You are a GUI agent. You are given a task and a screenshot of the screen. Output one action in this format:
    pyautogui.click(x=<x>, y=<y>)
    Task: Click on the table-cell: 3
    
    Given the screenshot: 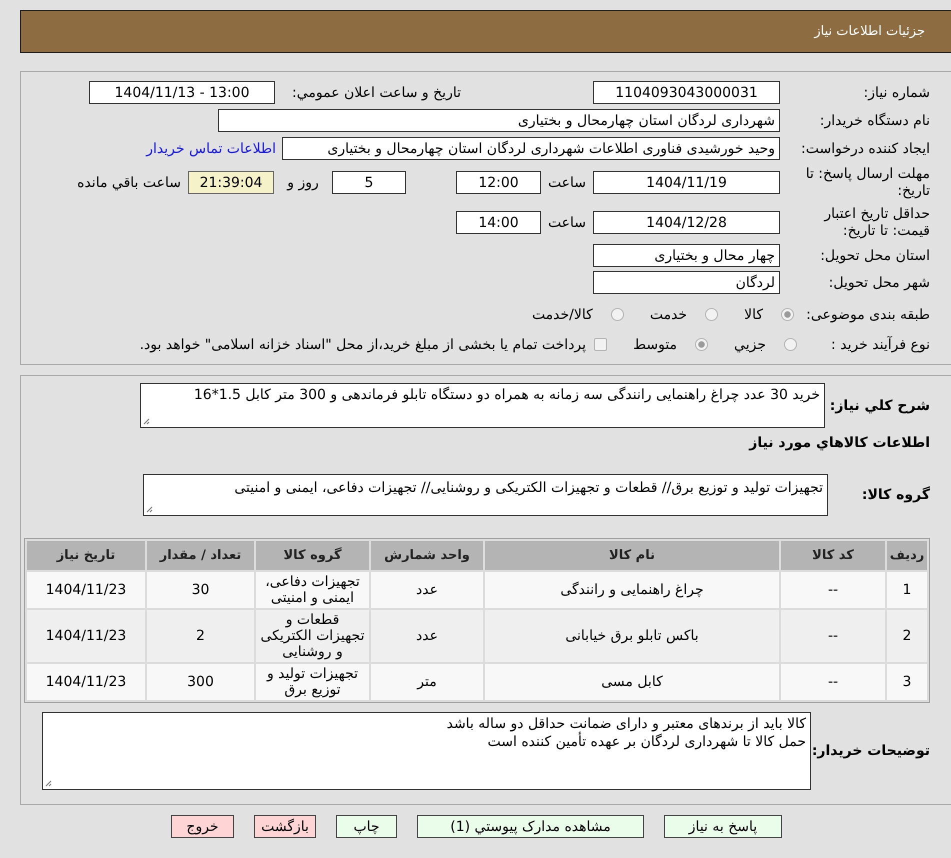 What is the action you would take?
    pyautogui.click(x=907, y=682)
    